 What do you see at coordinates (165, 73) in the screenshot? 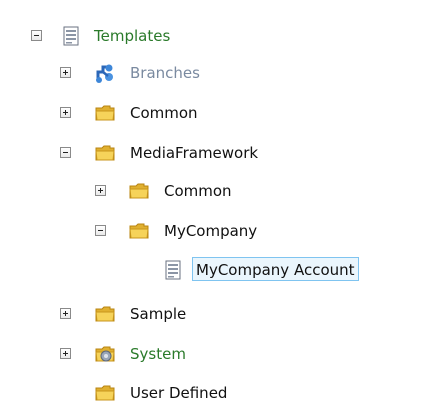
I see `tree-node-label: Branches` at bounding box center [165, 73].